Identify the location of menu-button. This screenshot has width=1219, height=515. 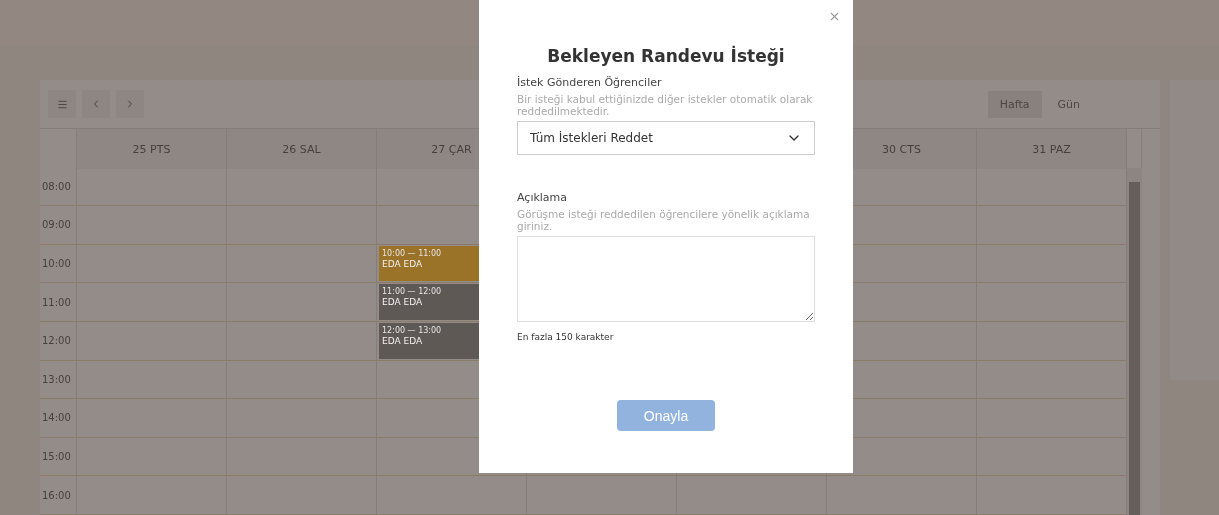
(62, 104).